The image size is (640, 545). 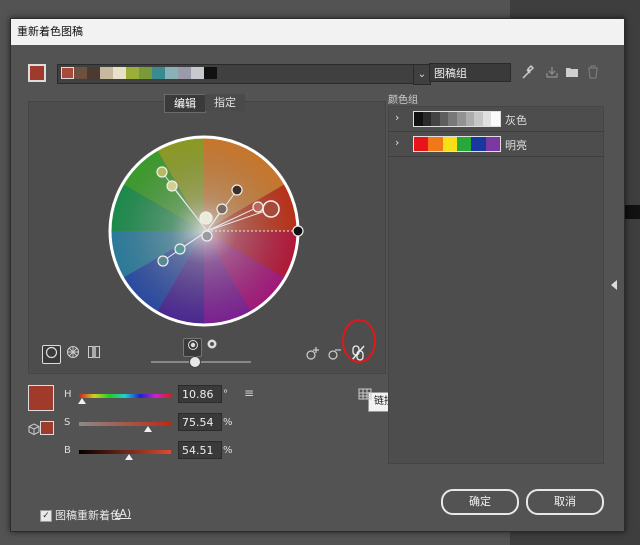 What do you see at coordinates (552, 74) in the screenshot?
I see `save-group-icon` at bounding box center [552, 74].